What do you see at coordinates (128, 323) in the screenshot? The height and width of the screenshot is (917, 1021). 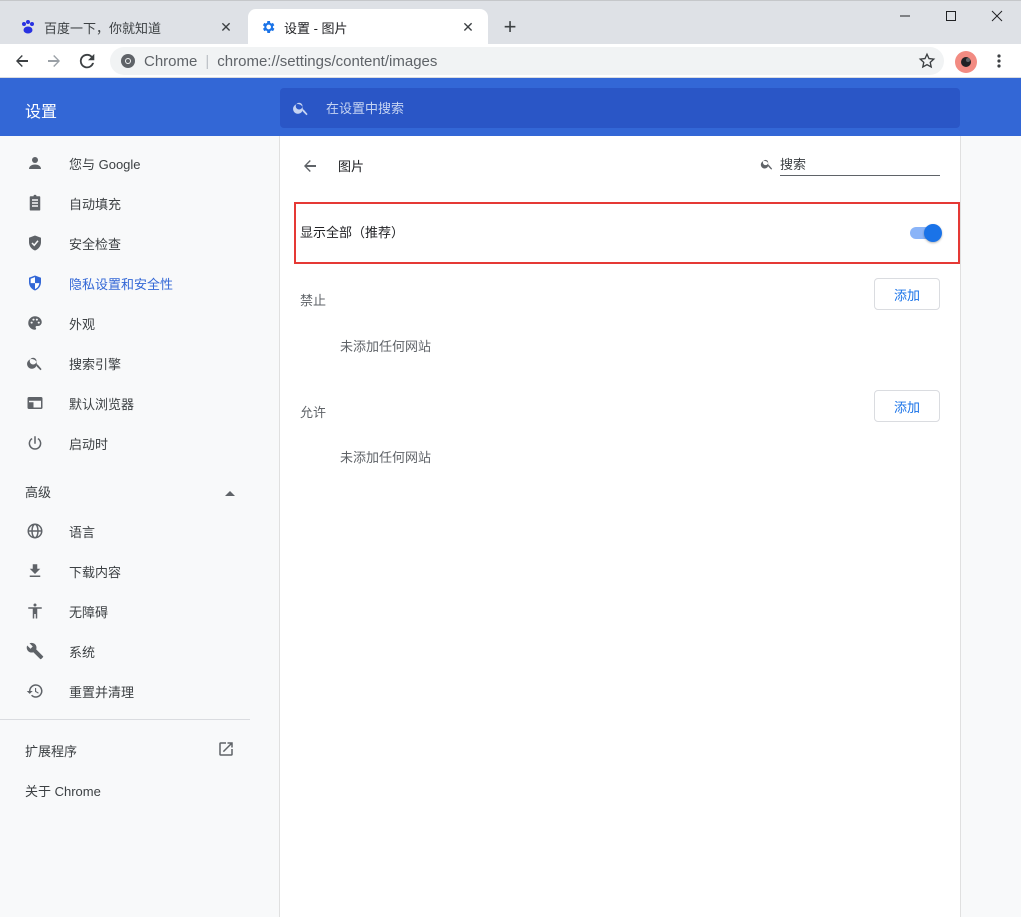 I see `sidebar-item-appearance: 外观` at bounding box center [128, 323].